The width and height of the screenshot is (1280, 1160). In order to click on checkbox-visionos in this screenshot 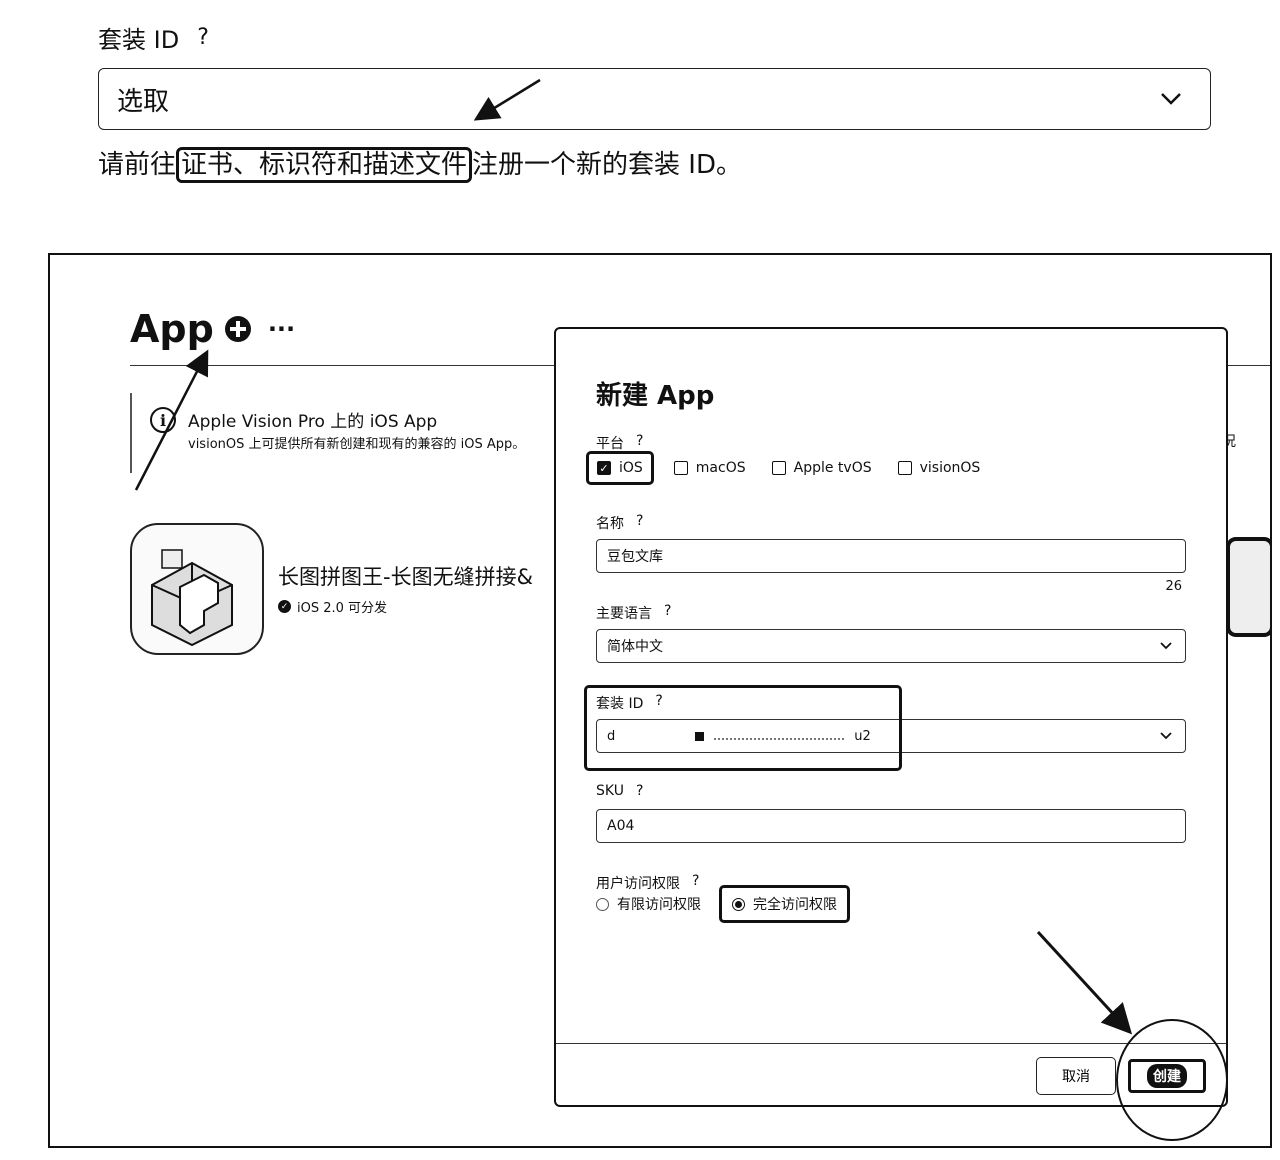, I will do `click(904, 468)`.